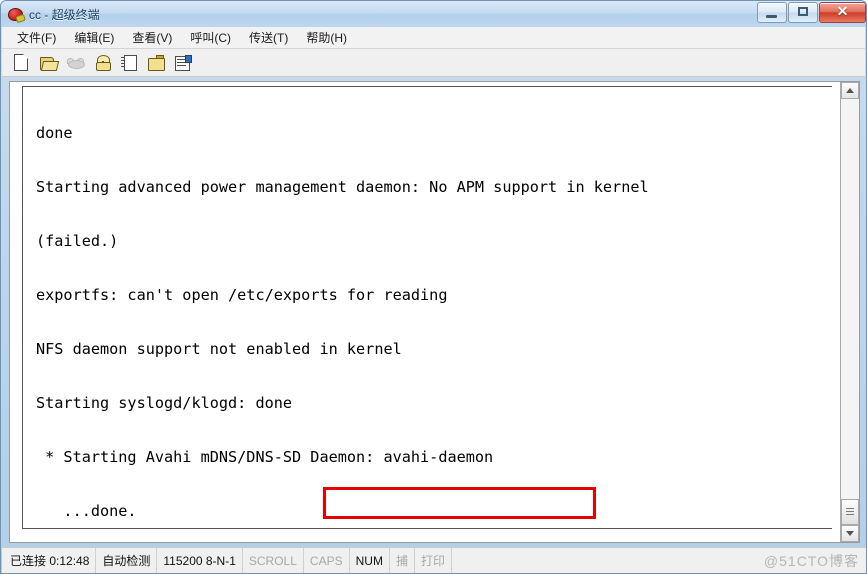 This screenshot has width=867, height=574. I want to click on window-title: cc - 超级终端, so click(64, 14).